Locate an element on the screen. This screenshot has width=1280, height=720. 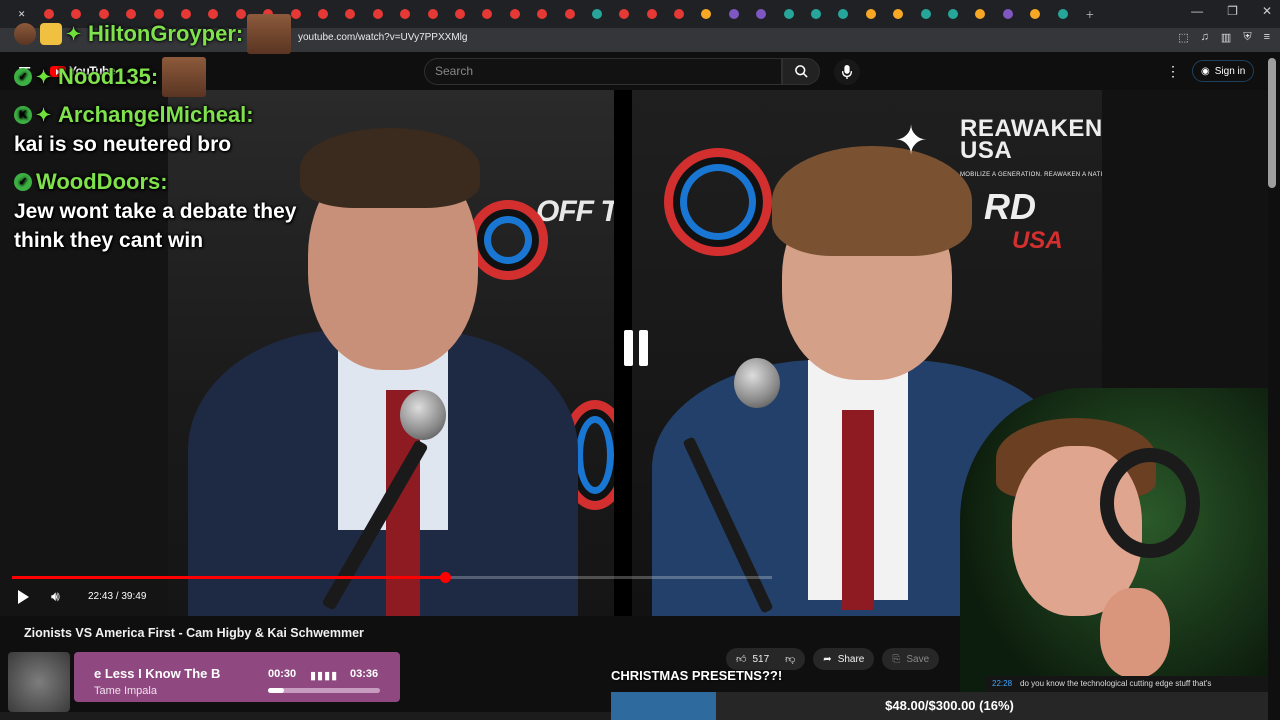
extensions-icon: ⬚ is located at coordinates (1183, 37).